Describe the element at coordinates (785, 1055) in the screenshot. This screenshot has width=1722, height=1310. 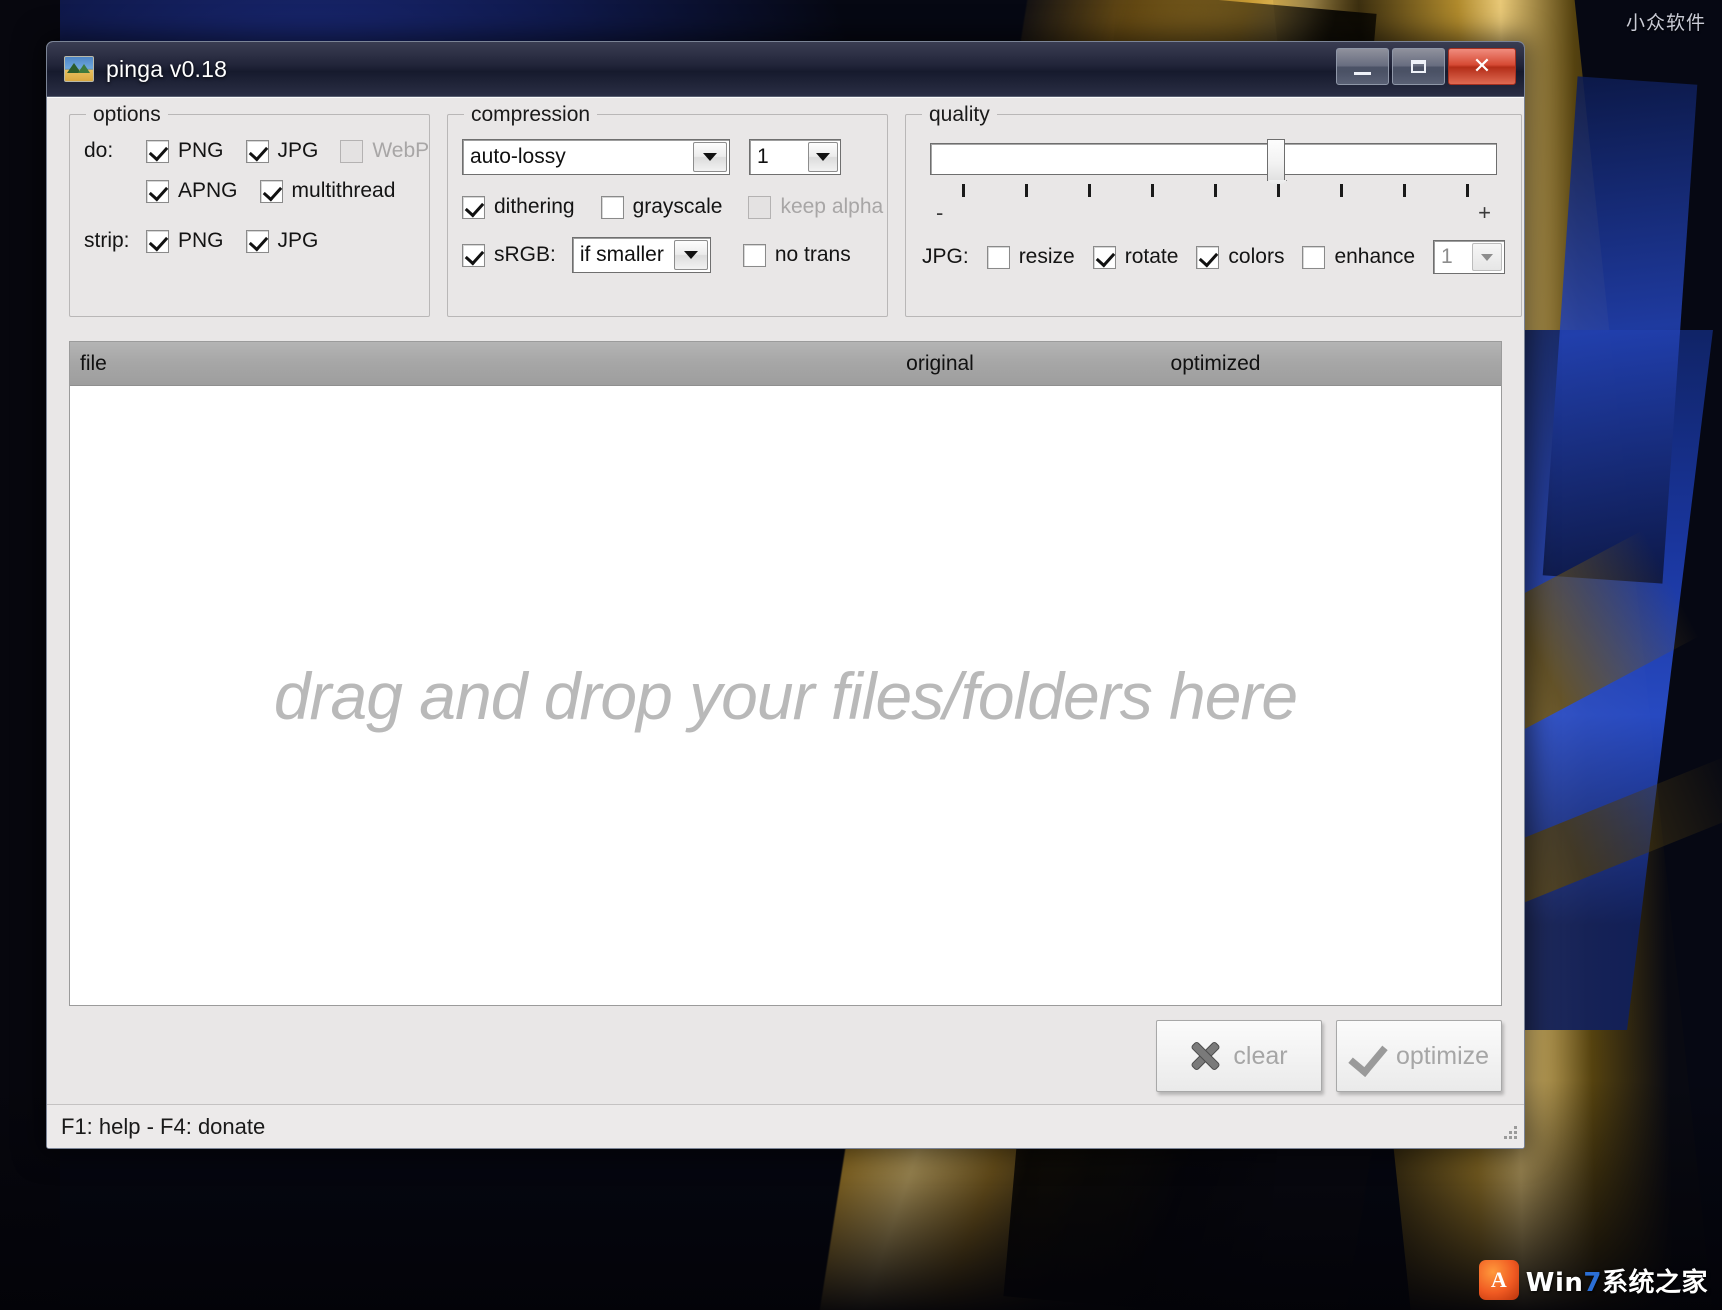
I see `action-button-row: clear optimize` at that location.